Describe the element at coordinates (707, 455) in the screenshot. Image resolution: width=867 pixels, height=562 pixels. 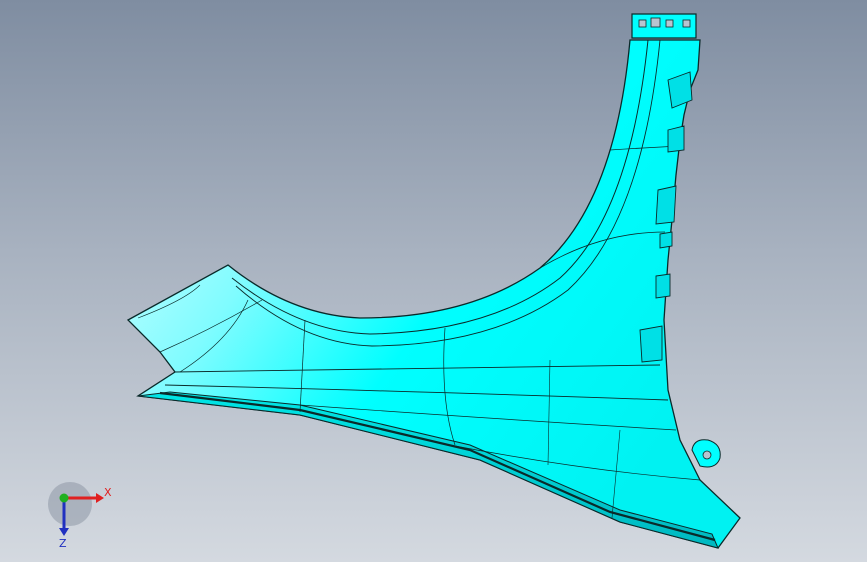
I see `lower-bracket-hole` at that location.